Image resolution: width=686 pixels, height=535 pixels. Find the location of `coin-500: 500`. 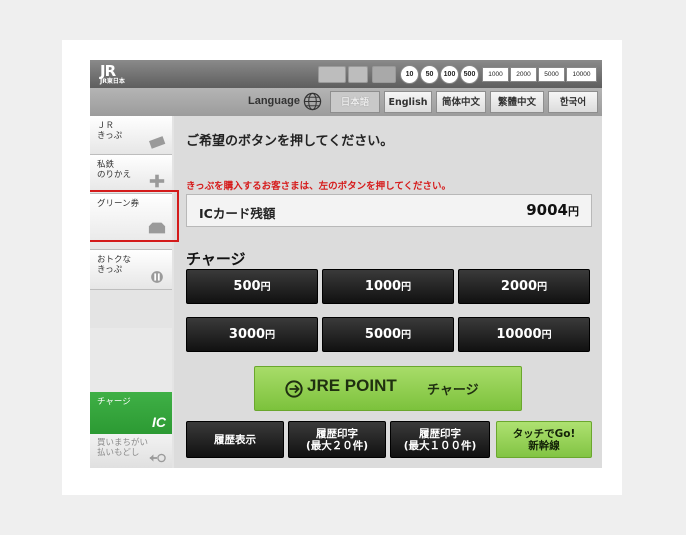

coin-500: 500 is located at coordinates (469, 74).